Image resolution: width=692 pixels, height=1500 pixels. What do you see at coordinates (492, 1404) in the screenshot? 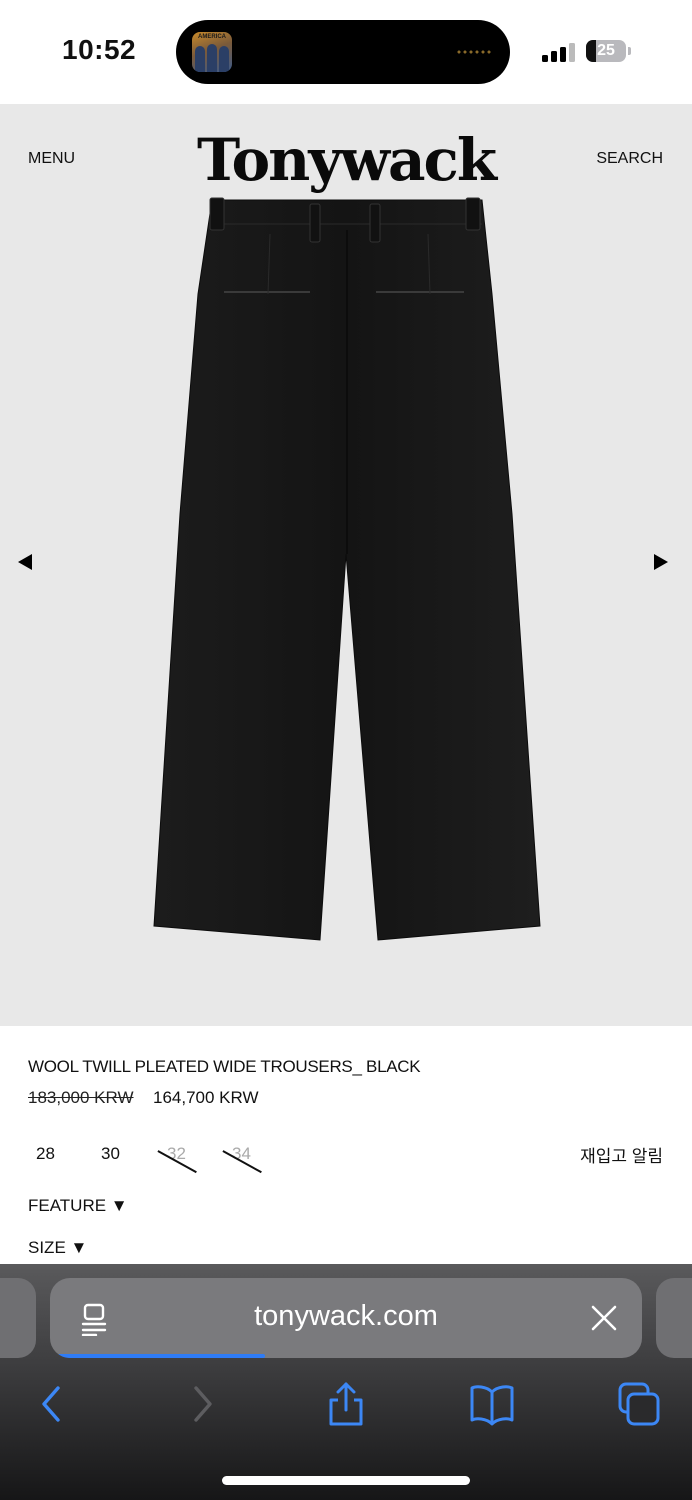
I see `bookmarks-icon` at bounding box center [492, 1404].